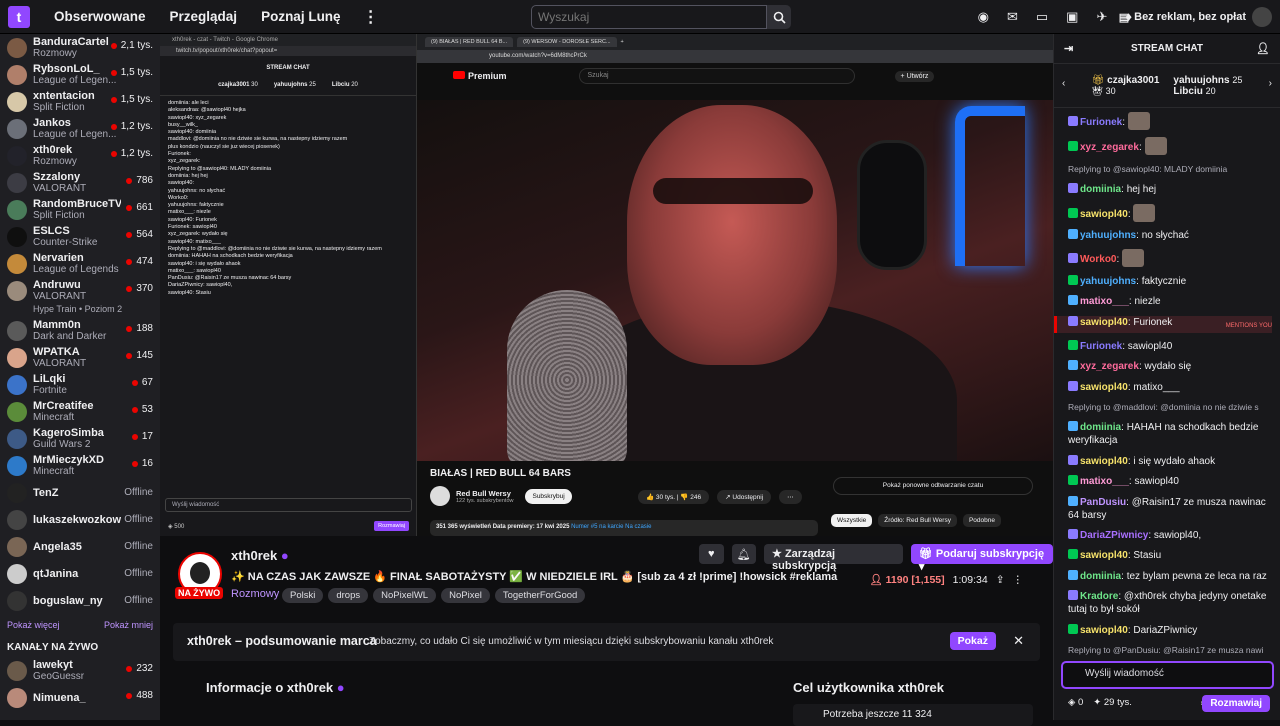 The width and height of the screenshot is (1280, 726). Describe the element at coordinates (1000, 580) in the screenshot. I see `share-icon: ⇪` at that location.